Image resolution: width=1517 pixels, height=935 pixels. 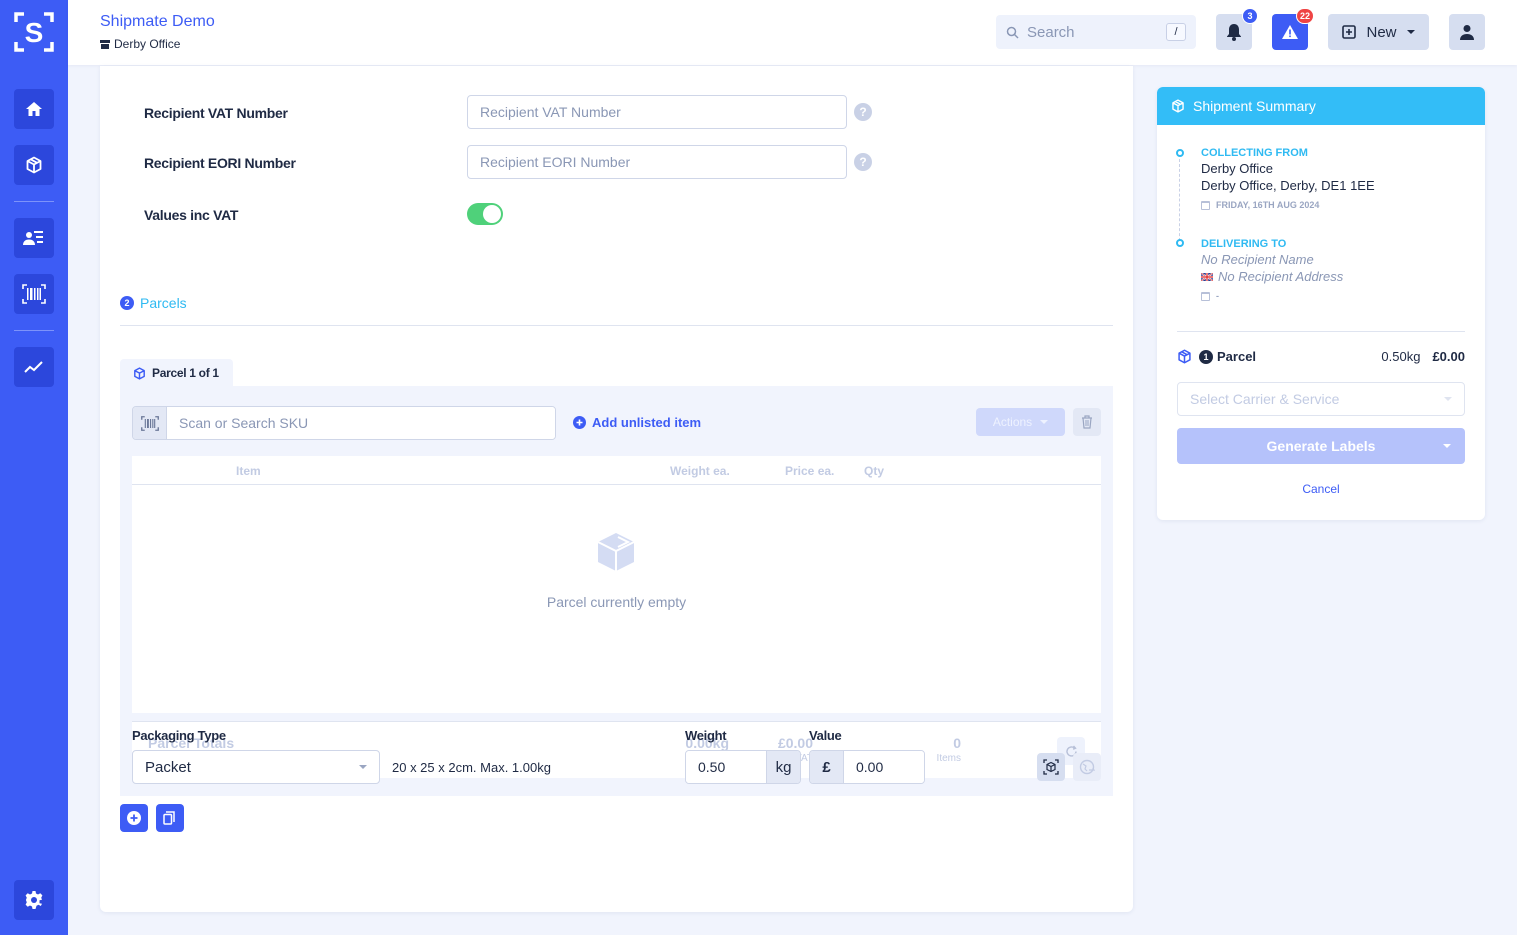 I want to click on scan-barcode-button, so click(x=150, y=423).